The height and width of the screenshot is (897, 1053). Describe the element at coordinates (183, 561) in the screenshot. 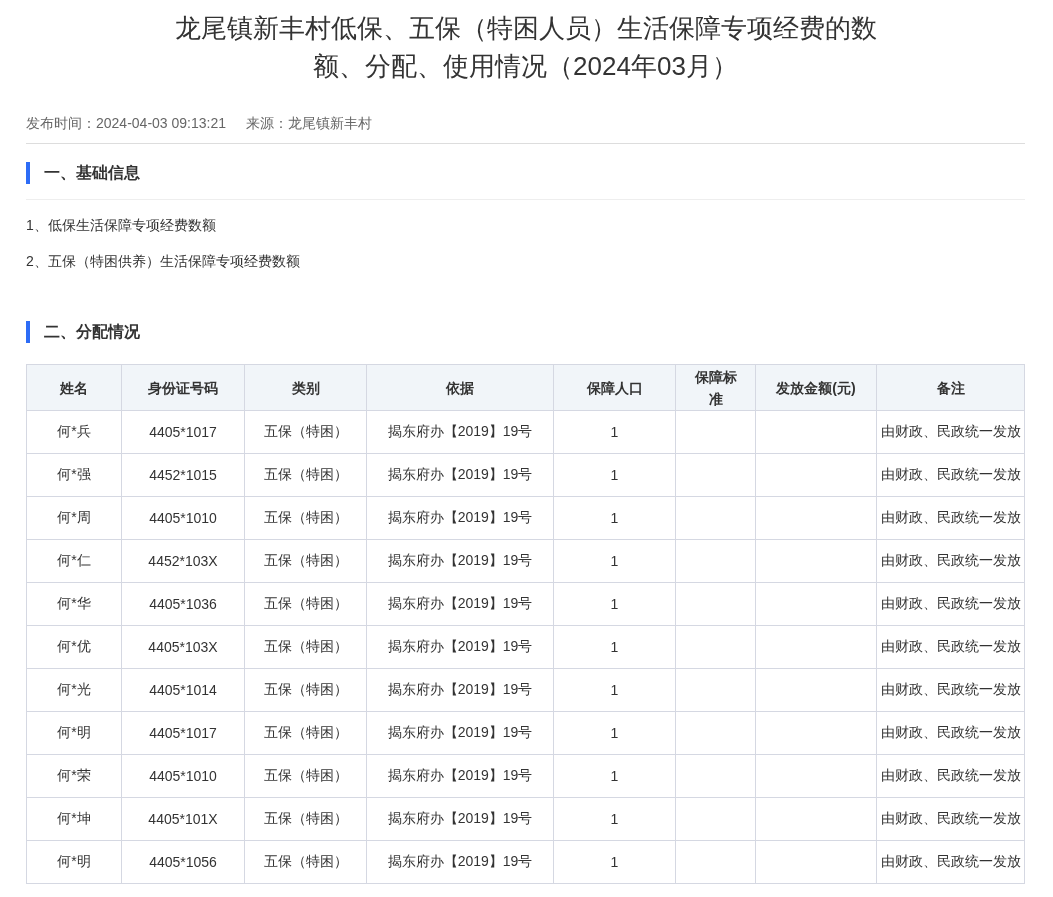

I see `table-cell: 4452*103X` at that location.